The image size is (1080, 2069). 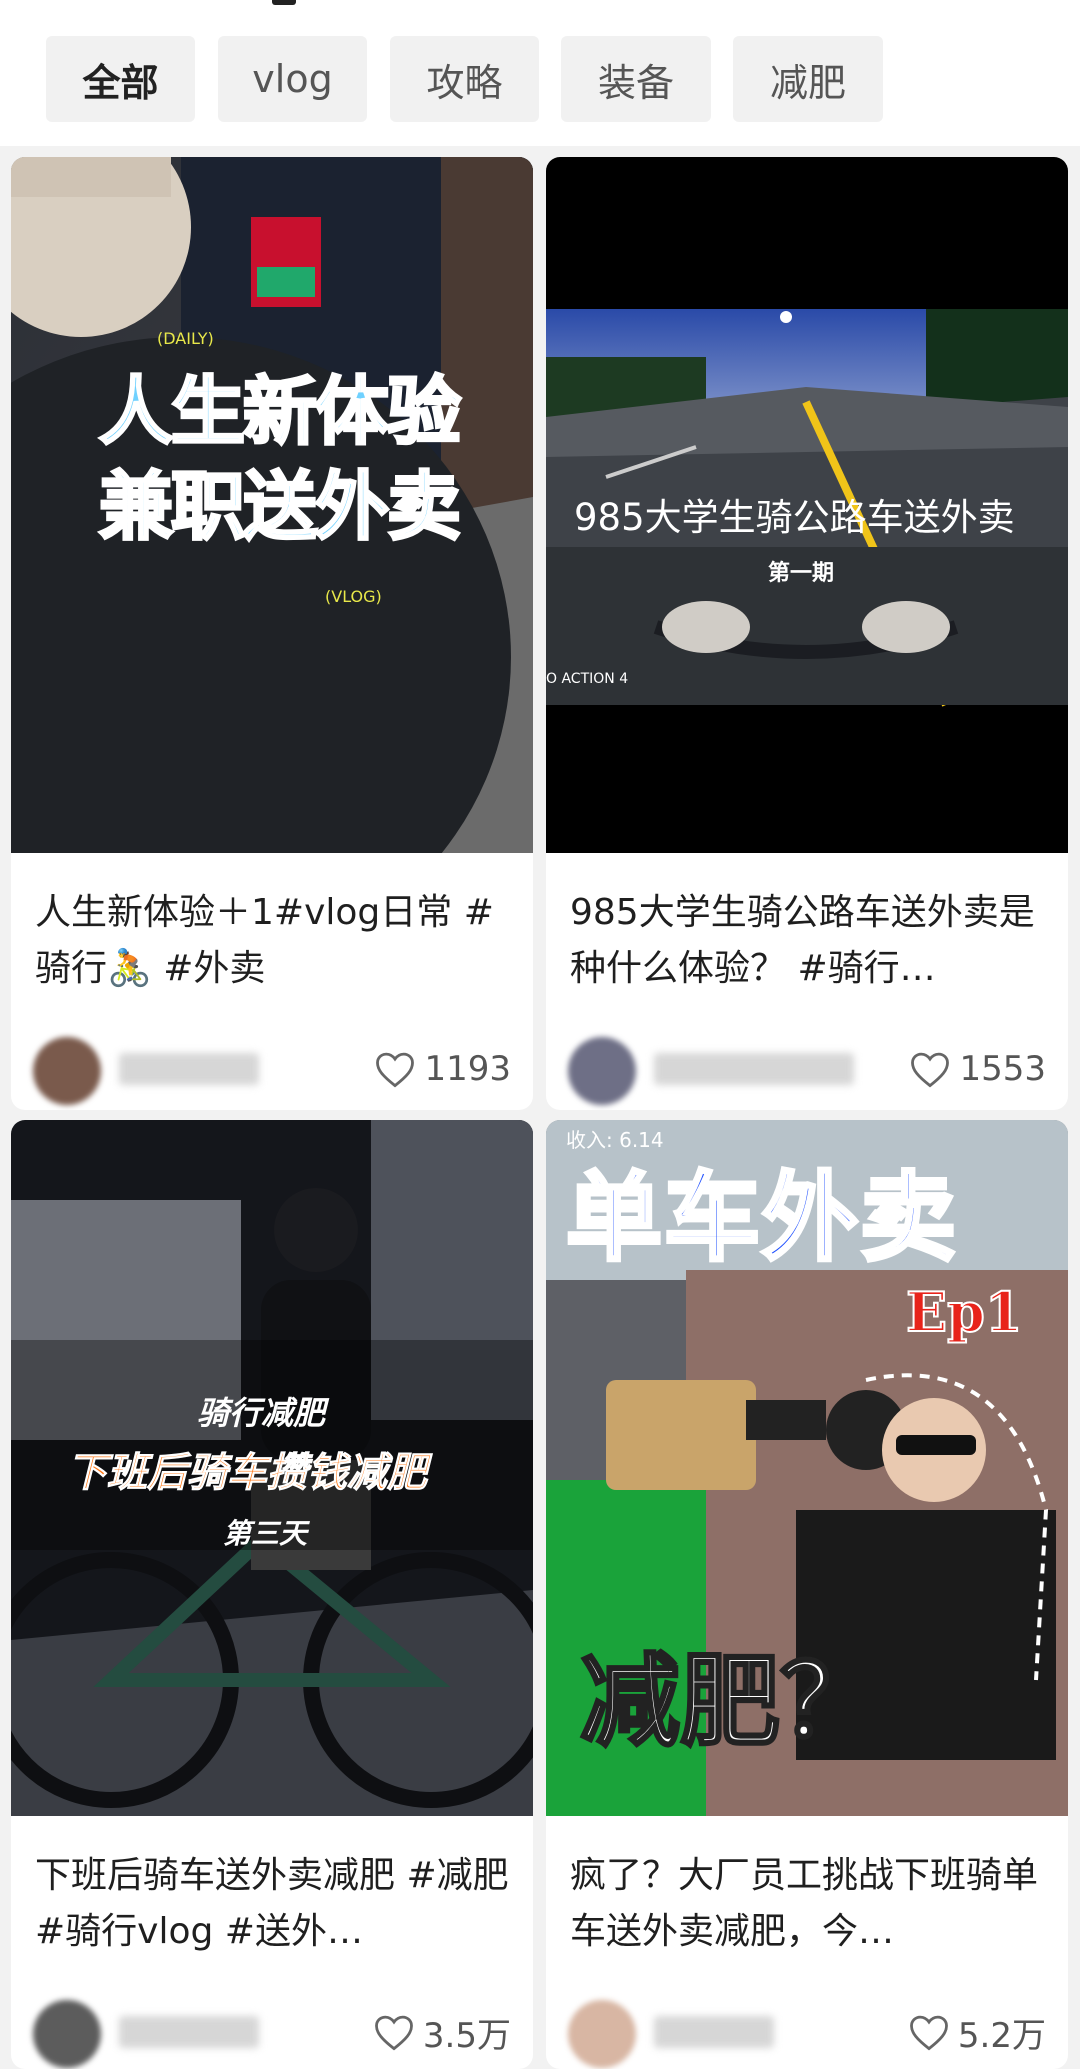 I want to click on thumbnail-headline: 单车外卖, so click(x=761, y=1218).